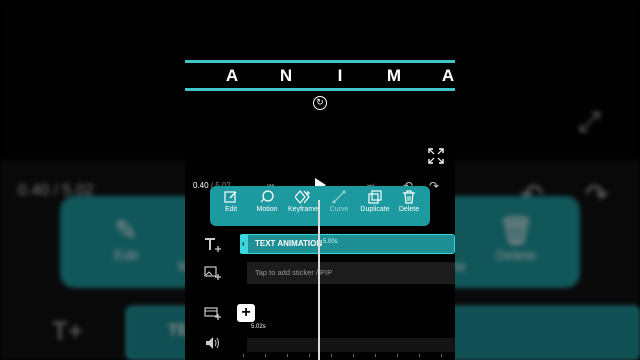  Describe the element at coordinates (516, 239) in the screenshot. I see `bg-delete-button: 🗑 Delete` at that location.